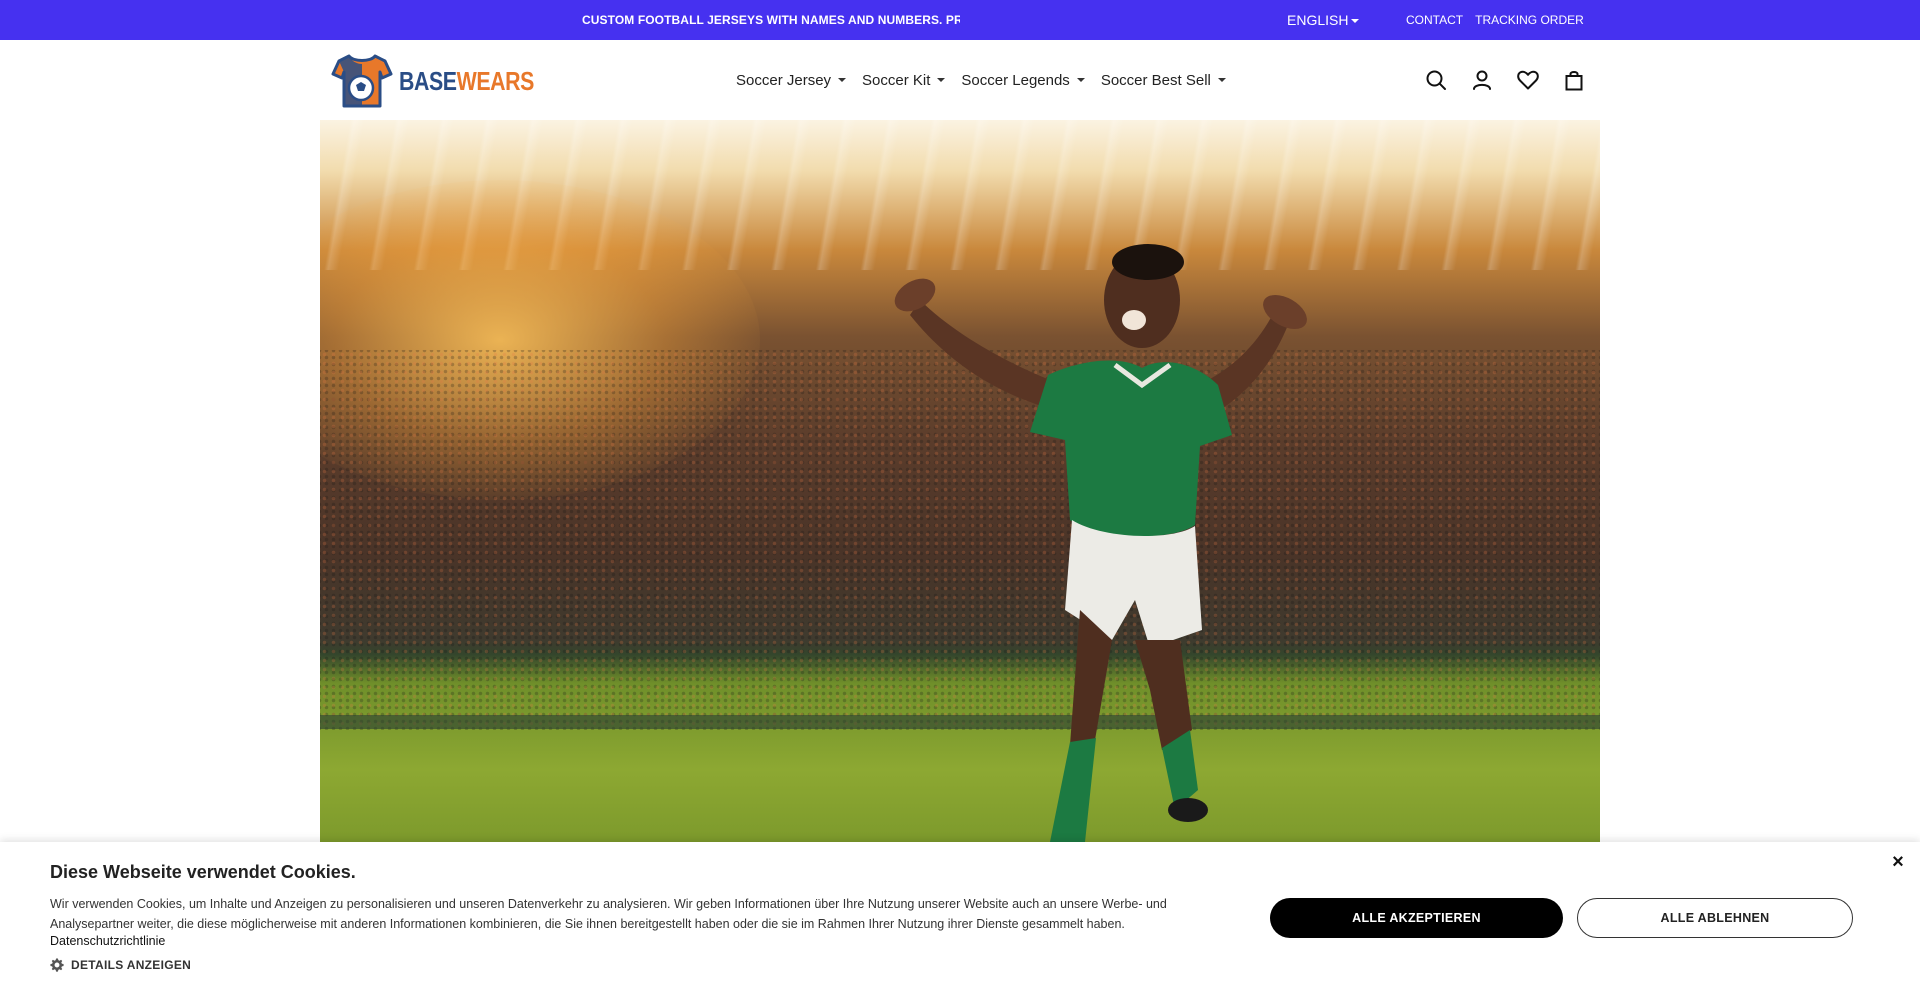  What do you see at coordinates (1574, 80) in the screenshot?
I see `cart-icon` at bounding box center [1574, 80].